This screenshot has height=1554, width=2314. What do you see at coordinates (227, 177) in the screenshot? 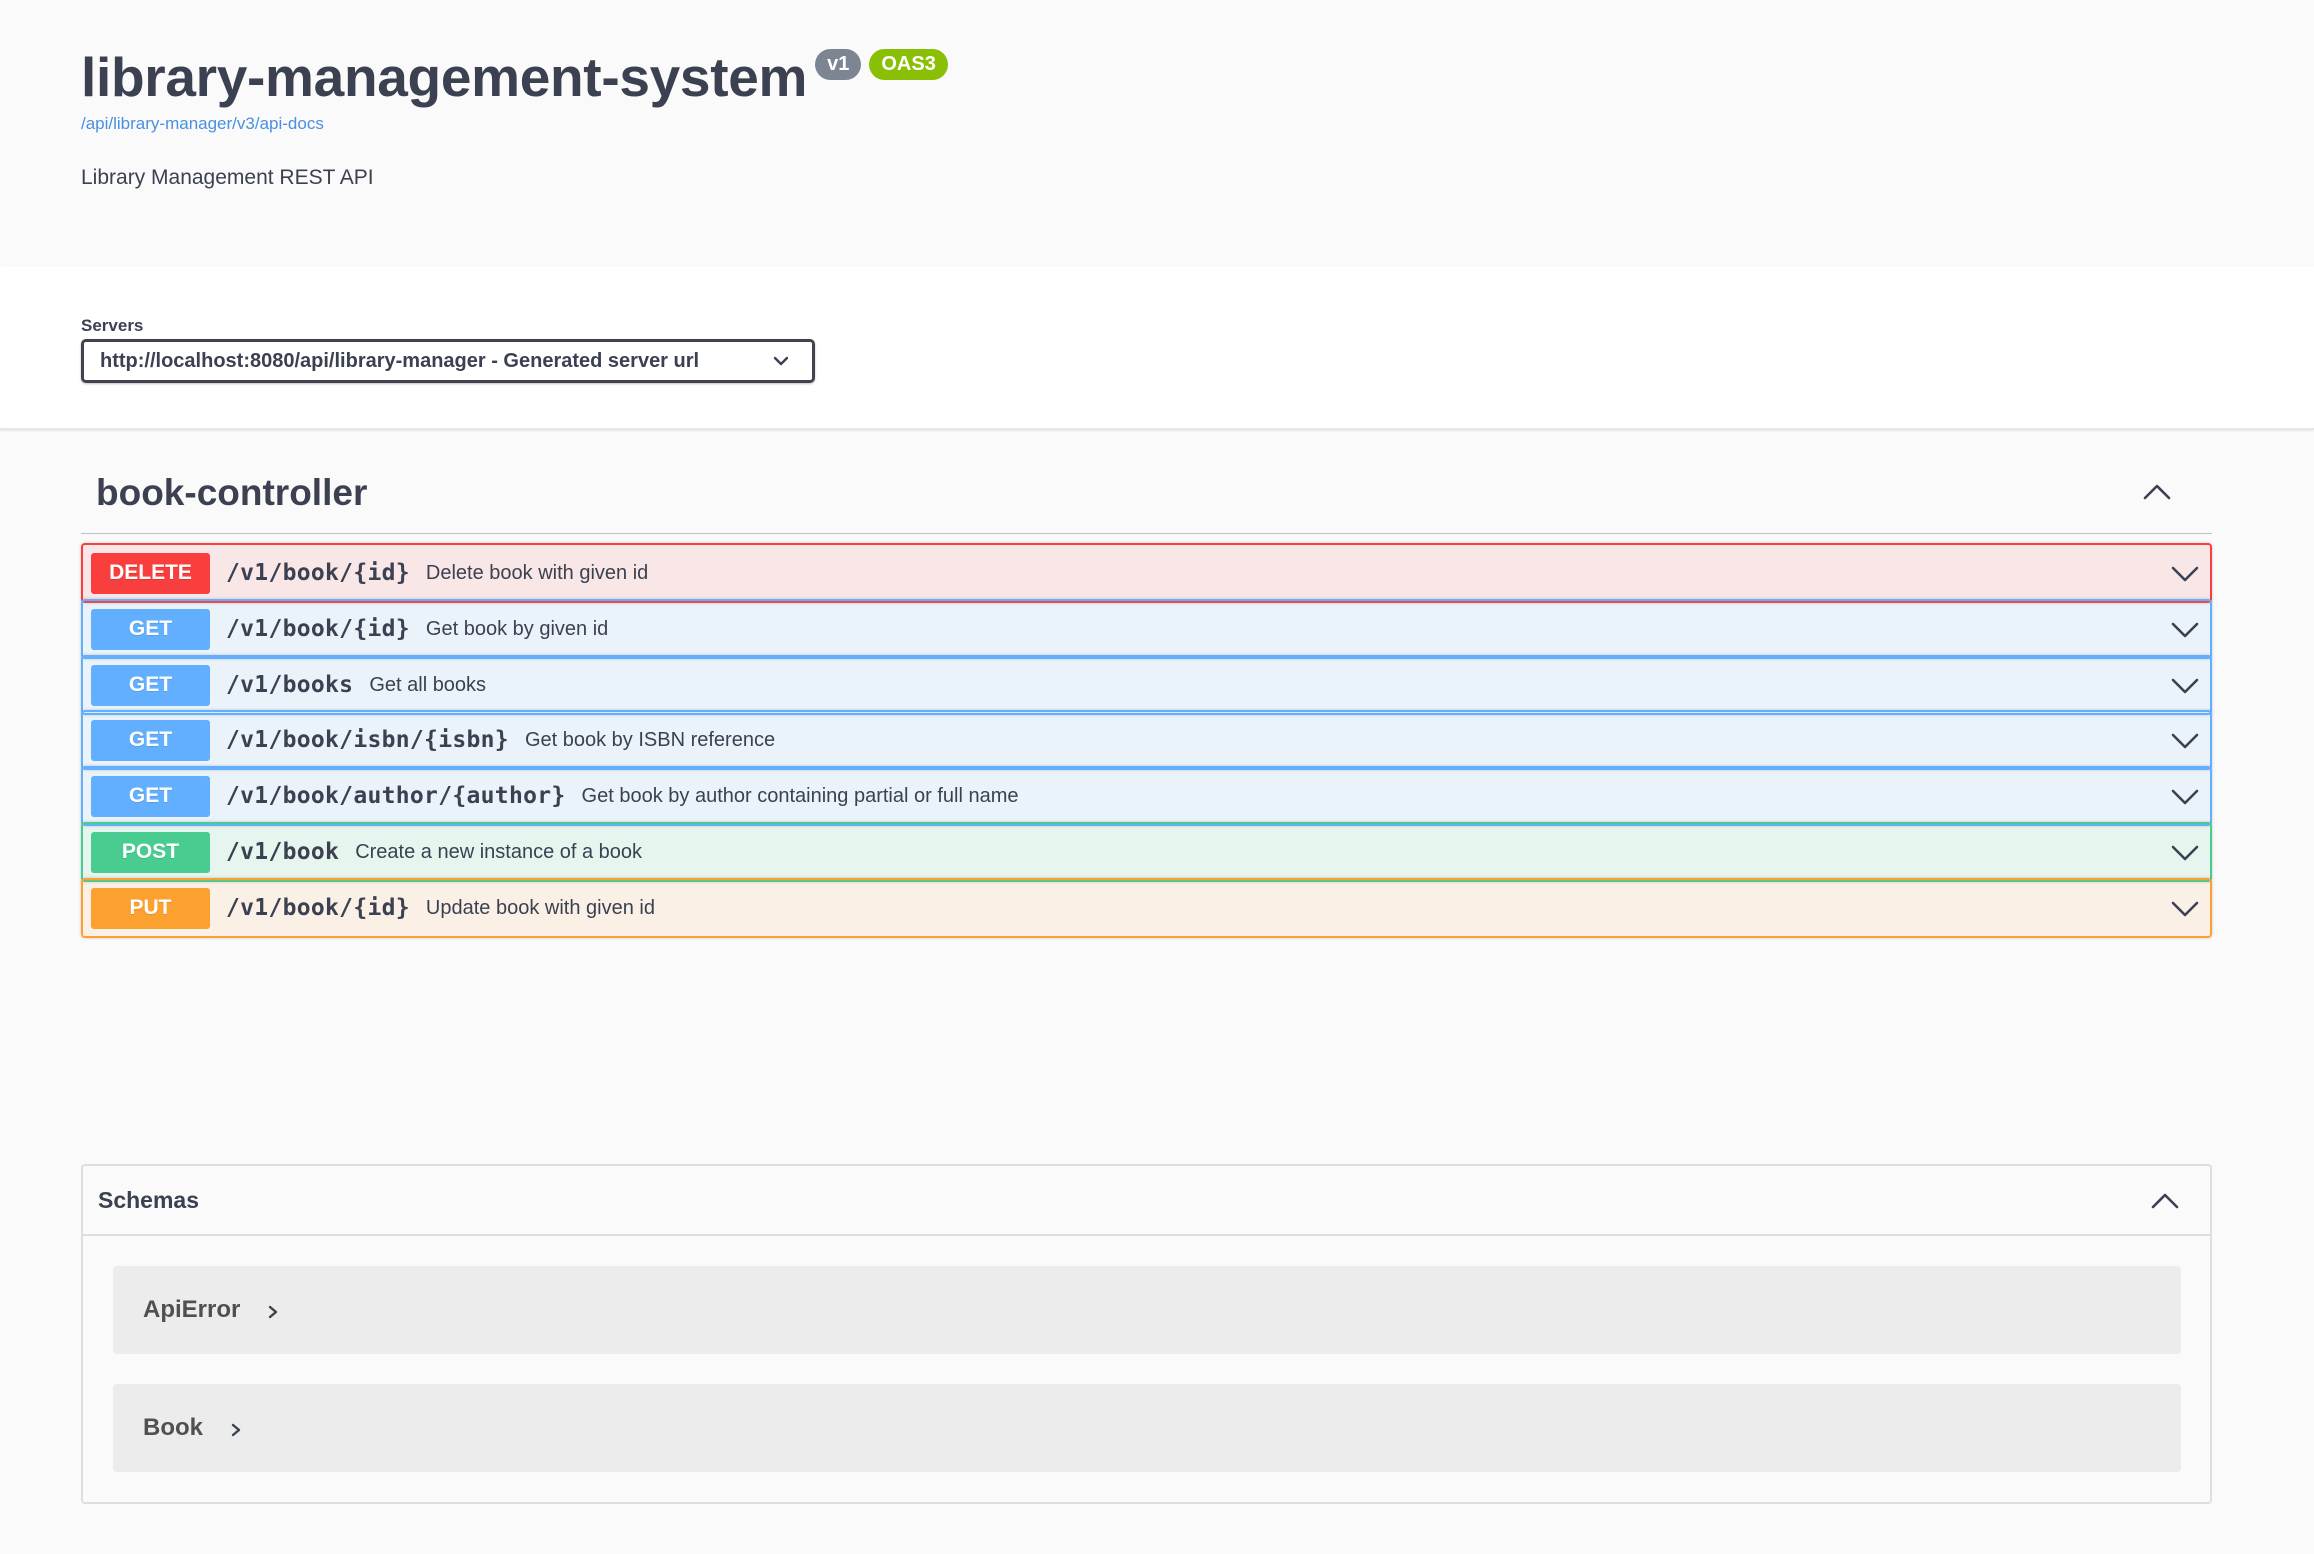
I see `api-description: Library Management REST API` at bounding box center [227, 177].